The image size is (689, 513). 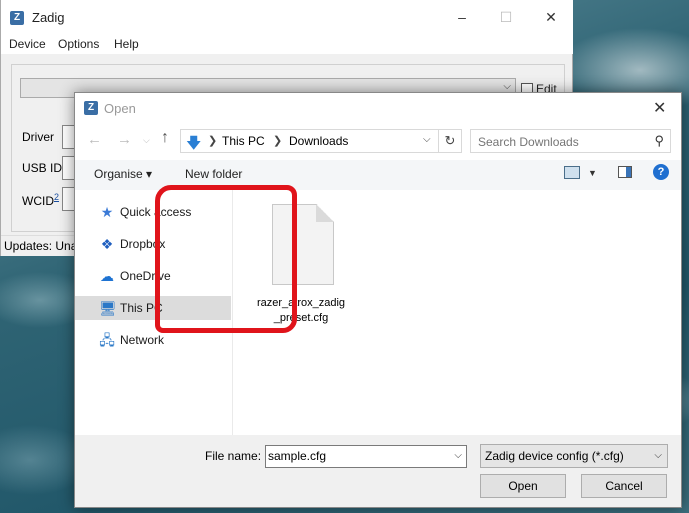 What do you see at coordinates (156, 212) in the screenshot?
I see `nav-item-label: Quick access` at bounding box center [156, 212].